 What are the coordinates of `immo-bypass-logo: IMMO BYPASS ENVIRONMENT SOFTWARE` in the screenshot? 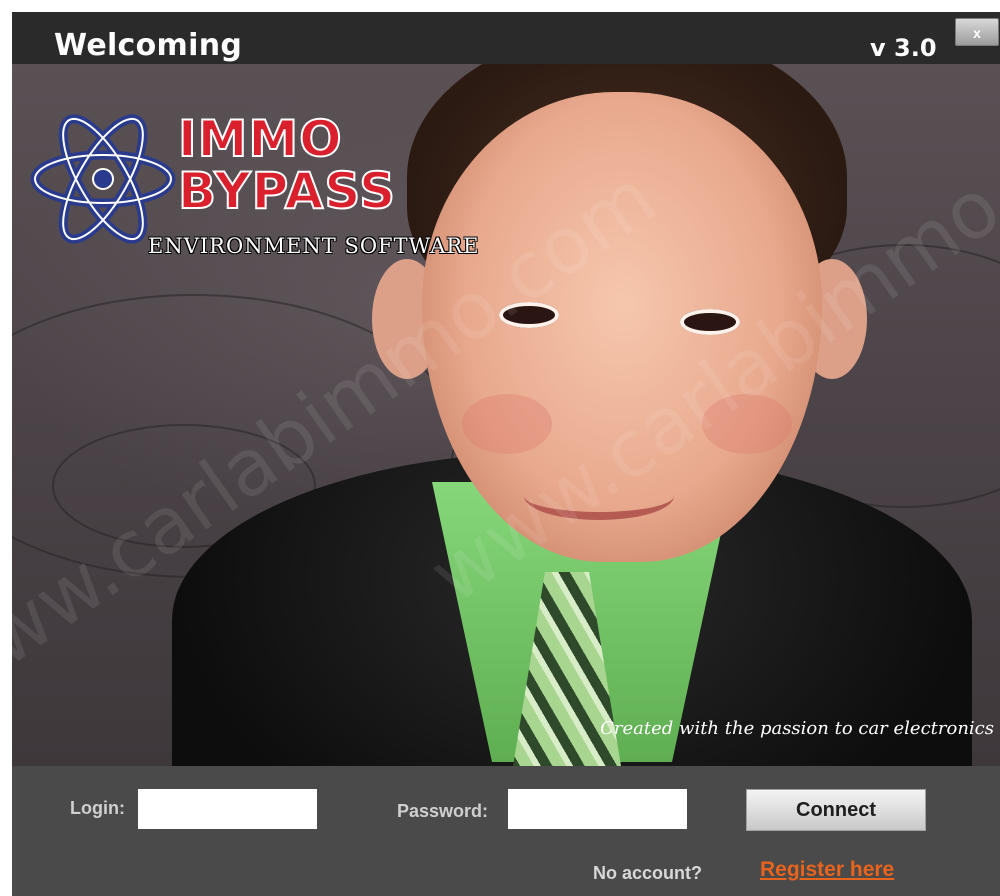 It's located at (273, 179).